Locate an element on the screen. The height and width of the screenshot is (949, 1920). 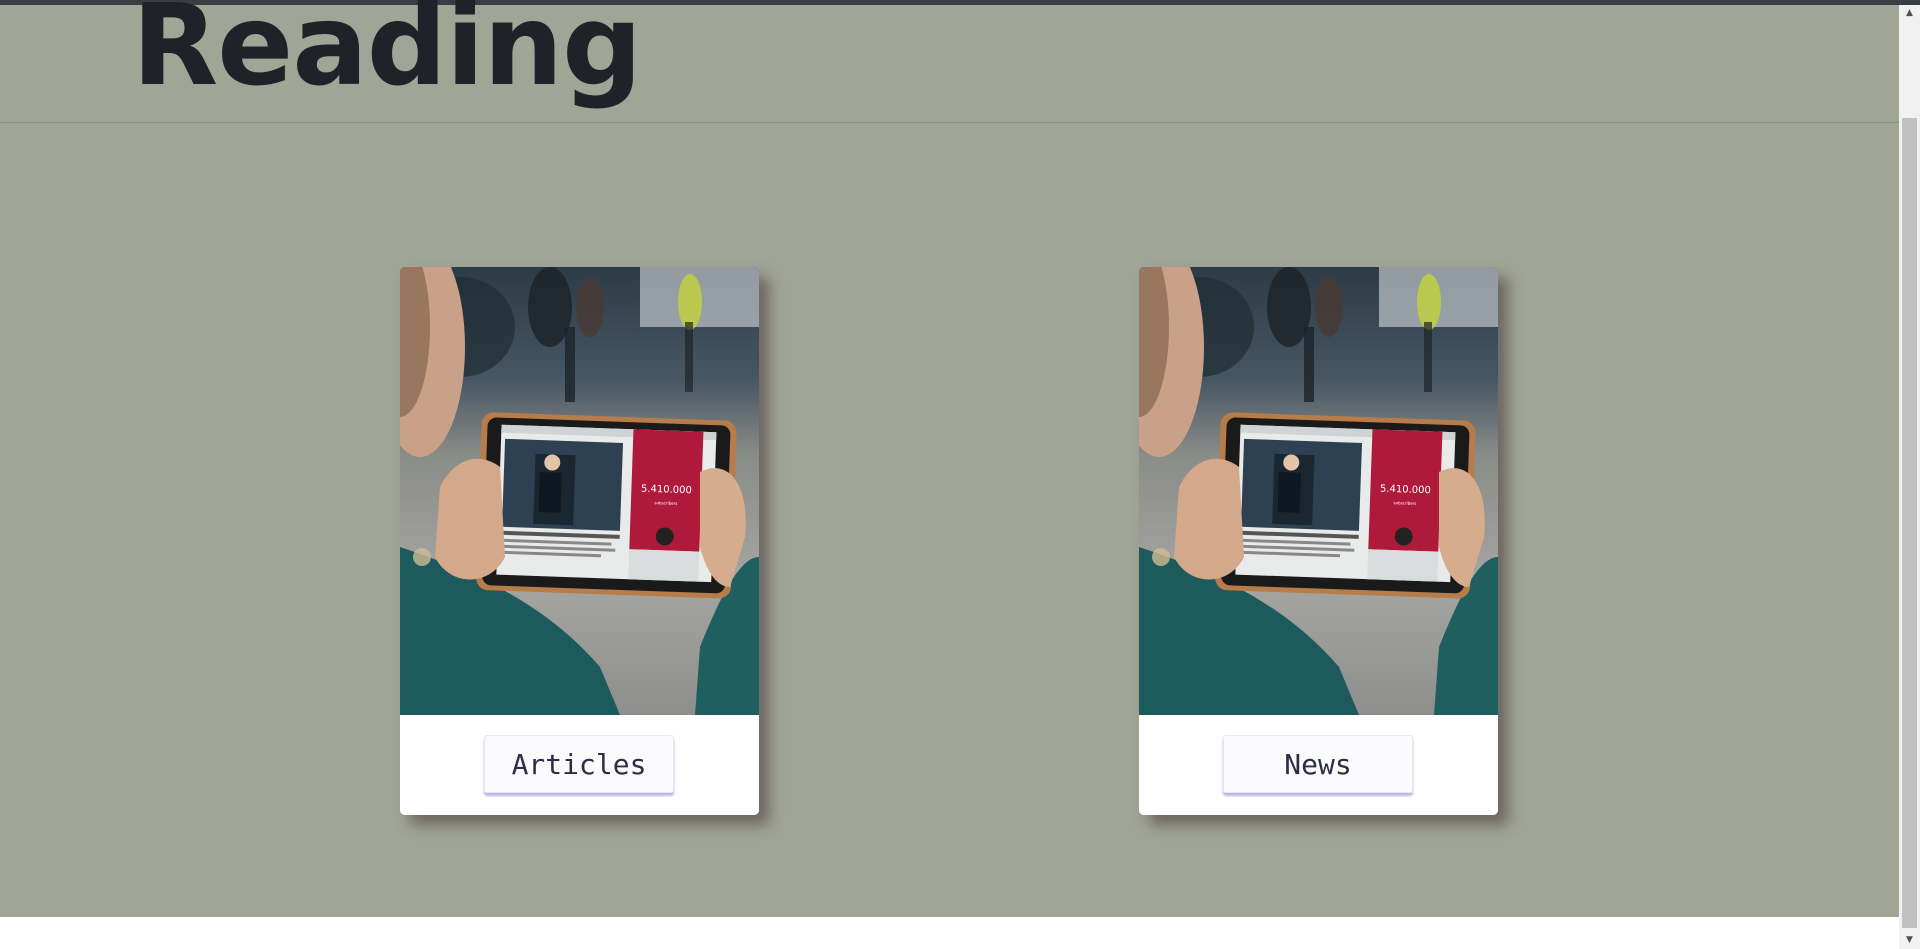
scroll-down-arrow-icon: ▼ is located at coordinates (1909, 940).